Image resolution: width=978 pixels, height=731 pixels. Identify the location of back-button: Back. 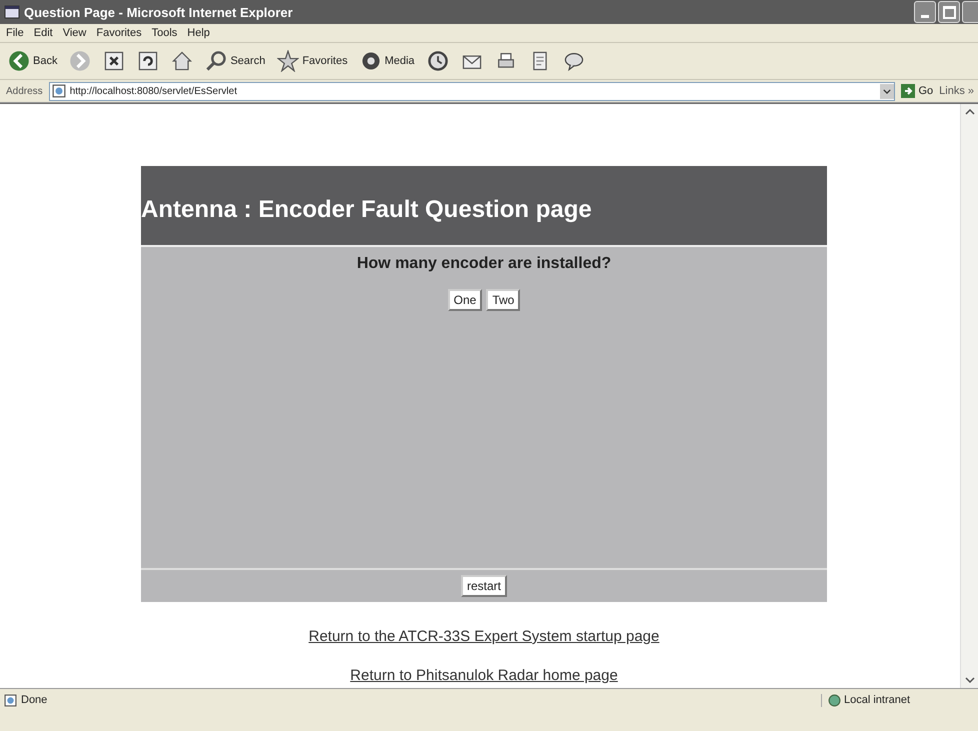
(33, 61).